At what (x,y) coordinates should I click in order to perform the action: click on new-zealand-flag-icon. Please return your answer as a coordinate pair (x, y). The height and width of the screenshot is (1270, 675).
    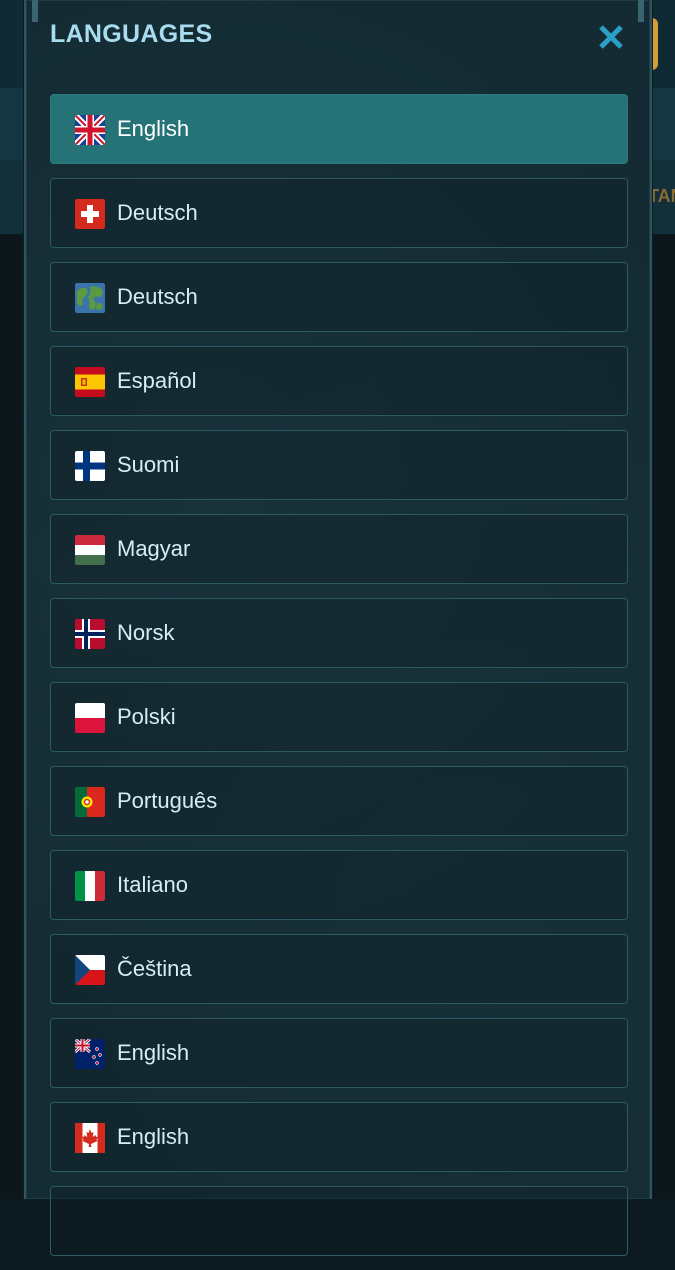
    Looking at the image, I should click on (90, 1054).